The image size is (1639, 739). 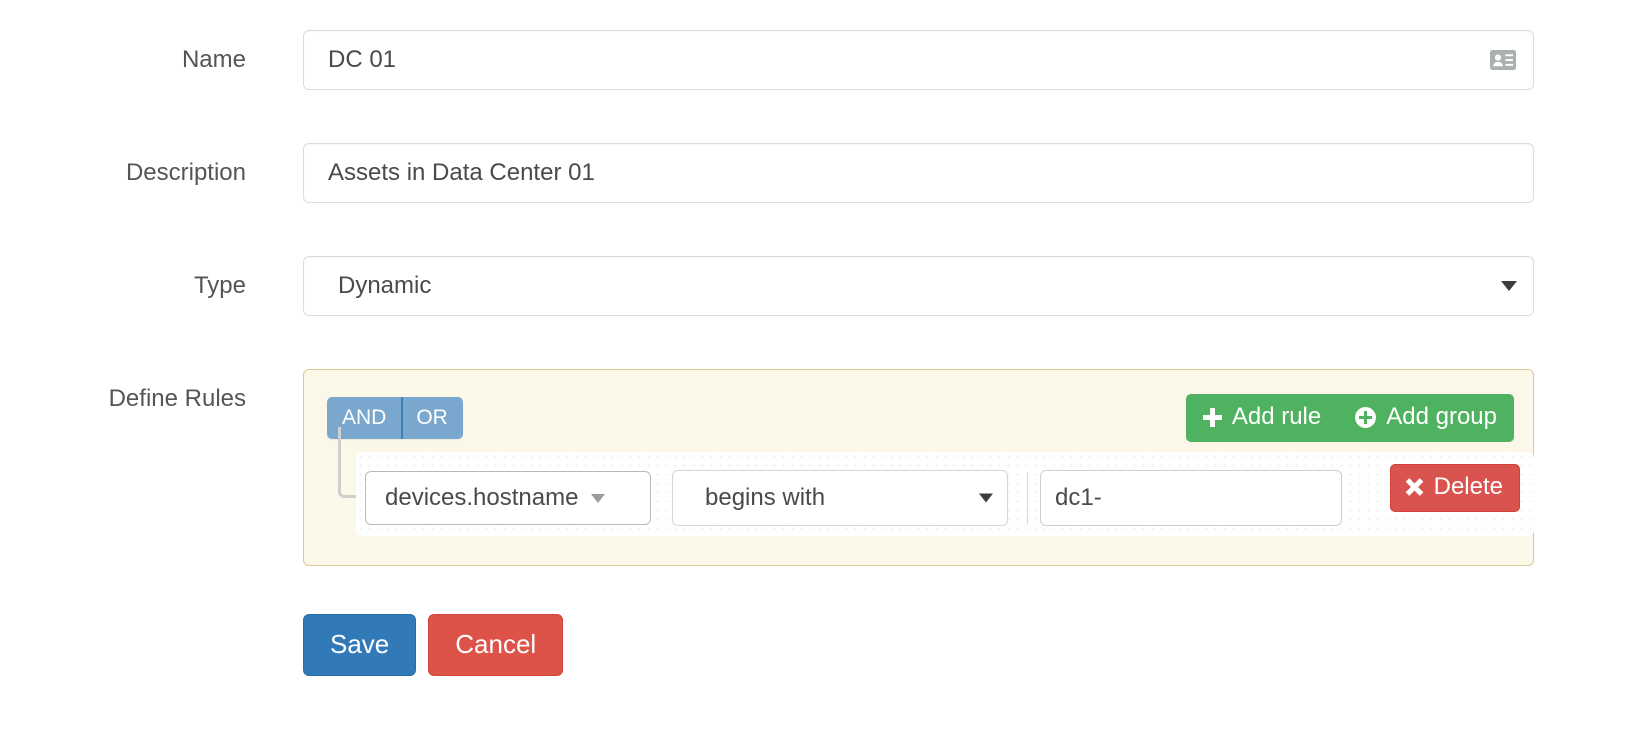 What do you see at coordinates (1441, 416) in the screenshot?
I see `add-group-label: Add group` at bounding box center [1441, 416].